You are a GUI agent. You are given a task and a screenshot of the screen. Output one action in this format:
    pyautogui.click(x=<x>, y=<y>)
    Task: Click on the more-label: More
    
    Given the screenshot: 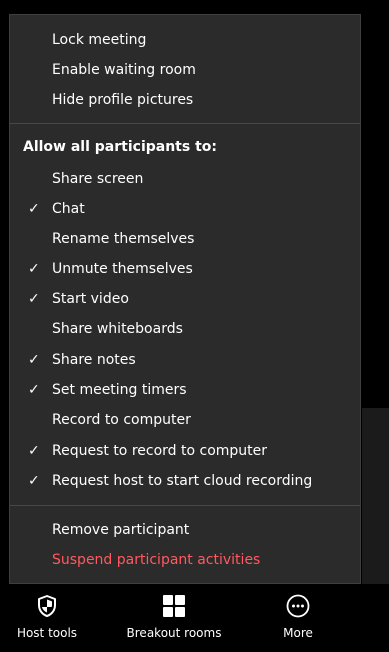 What is the action you would take?
    pyautogui.click(x=298, y=633)
    